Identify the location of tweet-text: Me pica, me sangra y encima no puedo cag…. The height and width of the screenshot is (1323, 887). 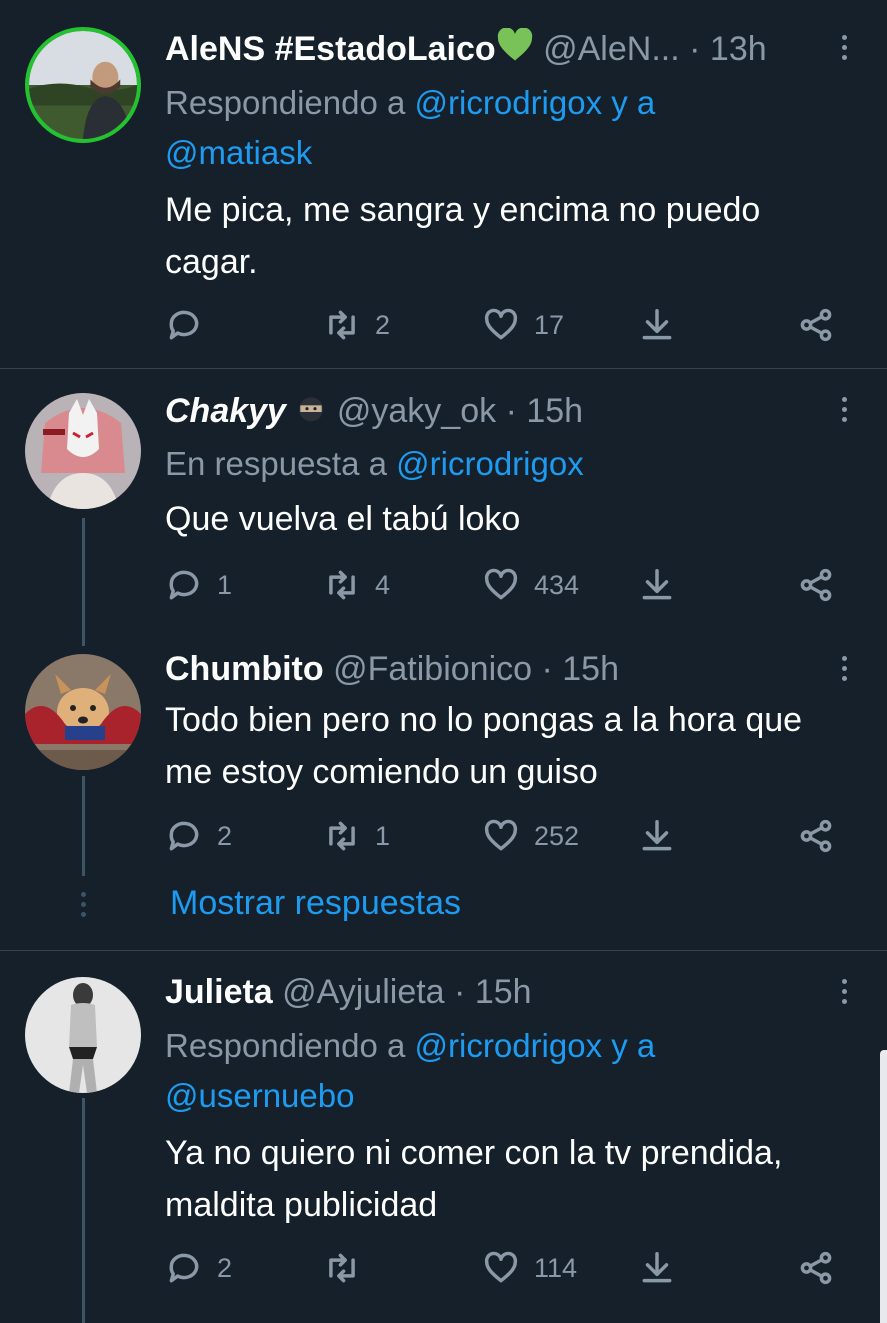
(513, 236).